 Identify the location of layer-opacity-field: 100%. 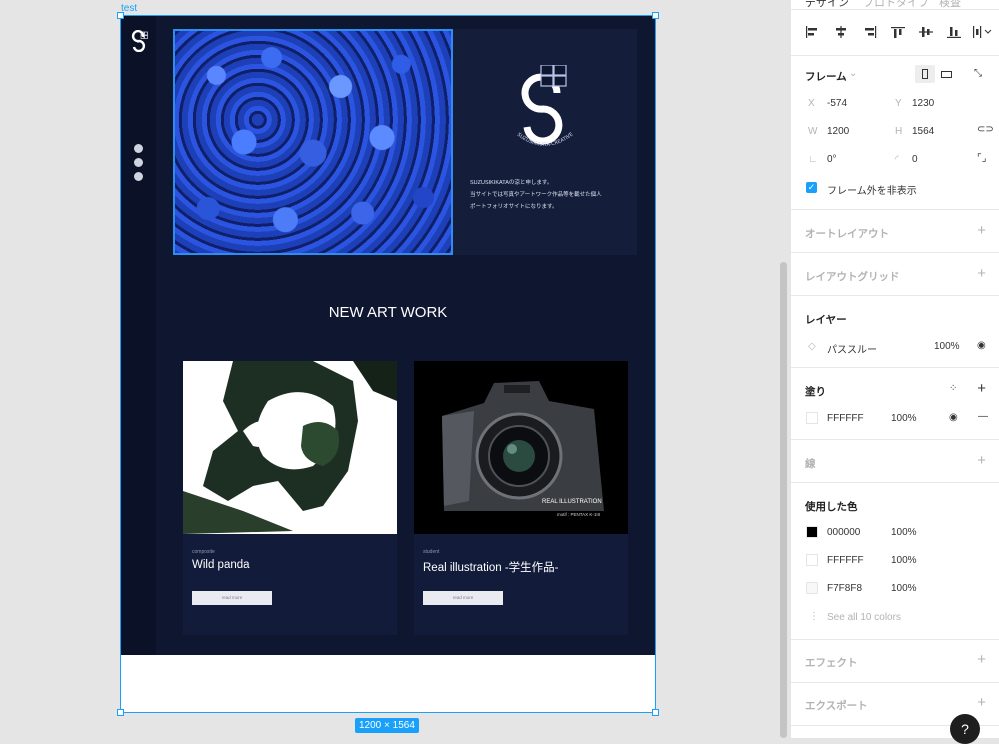
(947, 346).